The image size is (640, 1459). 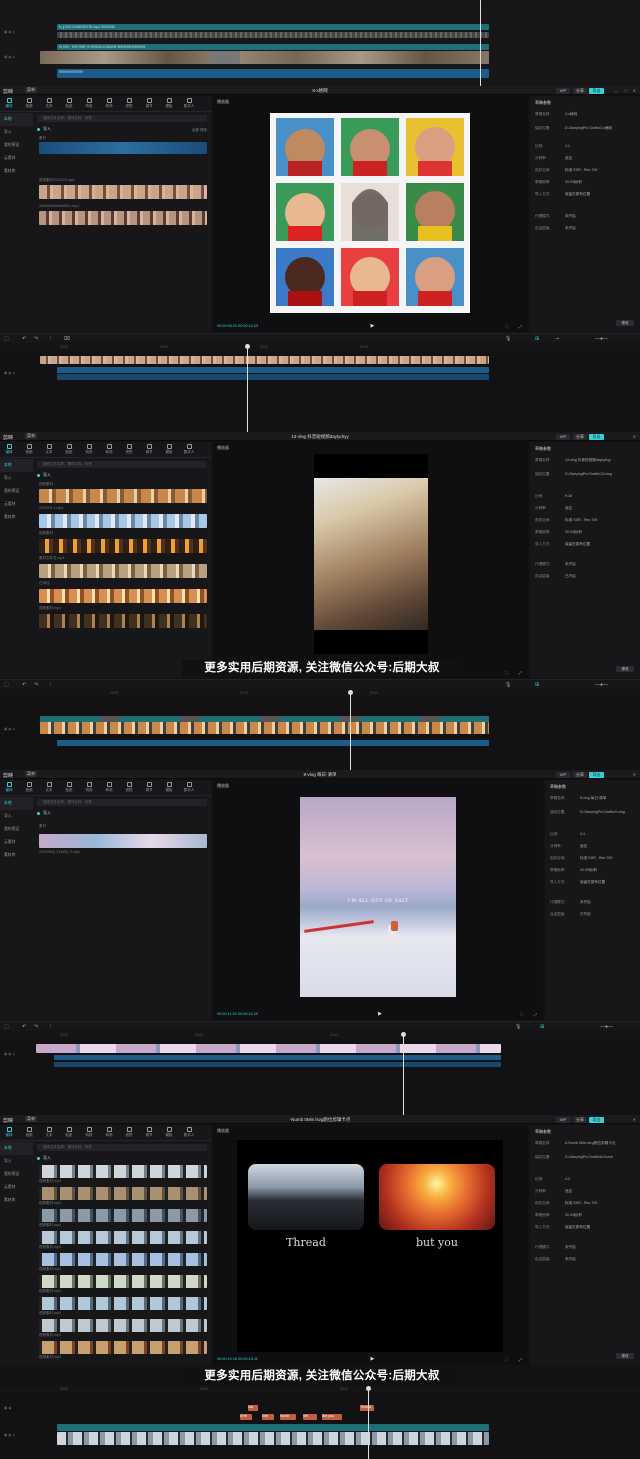 I want to click on sort-dropdown: 全部 排序, so click(x=199, y=130).